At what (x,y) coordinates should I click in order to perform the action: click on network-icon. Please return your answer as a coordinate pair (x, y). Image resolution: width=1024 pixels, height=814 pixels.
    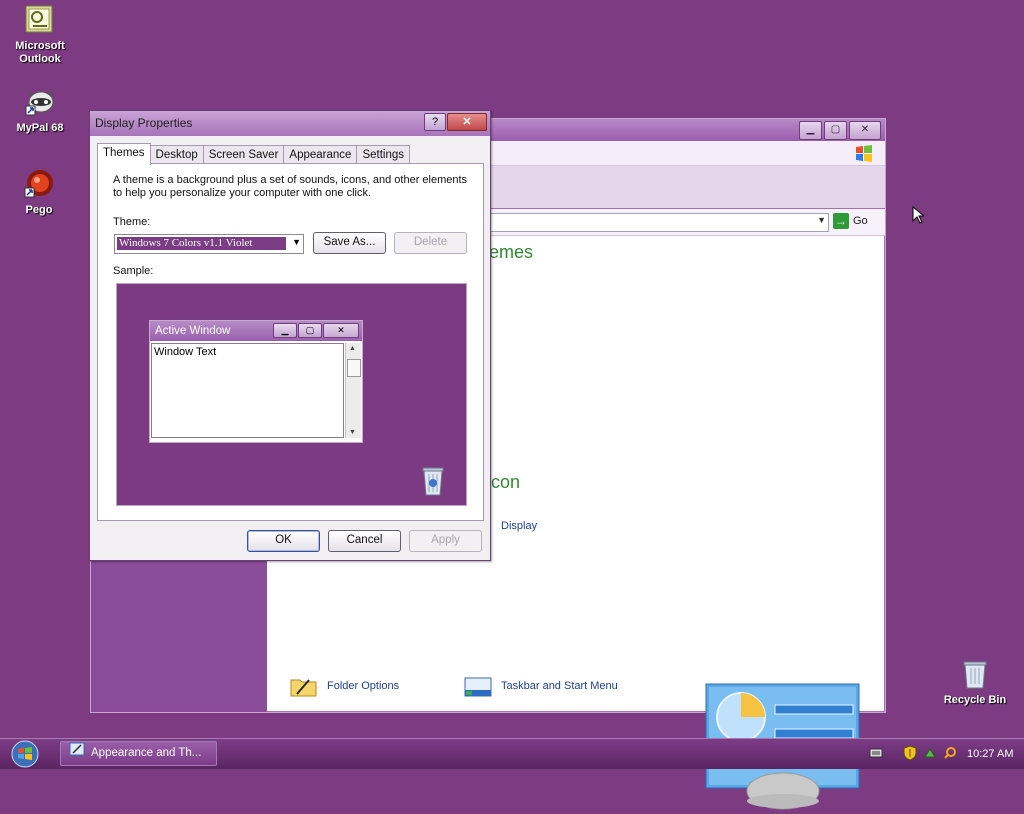
    Looking at the image, I should click on (930, 754).